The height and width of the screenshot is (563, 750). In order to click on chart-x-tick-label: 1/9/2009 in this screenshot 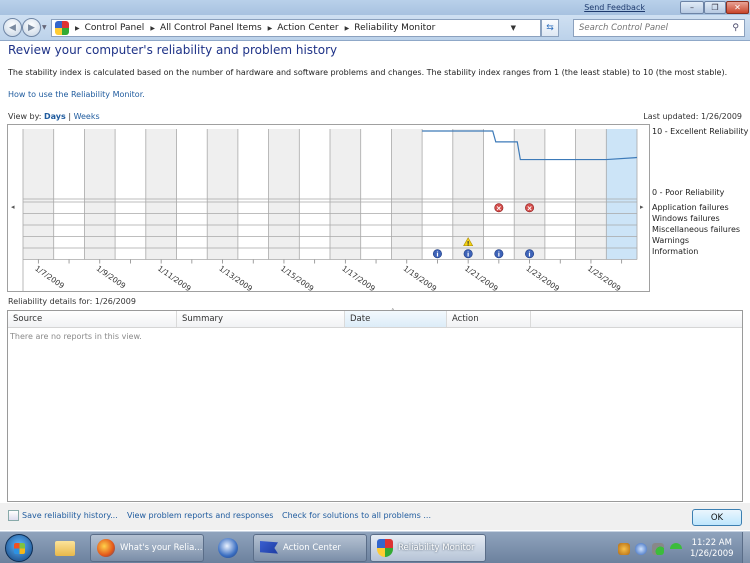, I will do `click(111, 277)`.